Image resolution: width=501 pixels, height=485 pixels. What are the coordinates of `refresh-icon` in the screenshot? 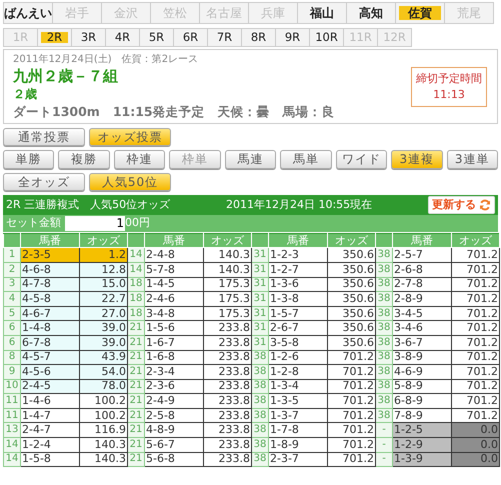 It's located at (484, 204).